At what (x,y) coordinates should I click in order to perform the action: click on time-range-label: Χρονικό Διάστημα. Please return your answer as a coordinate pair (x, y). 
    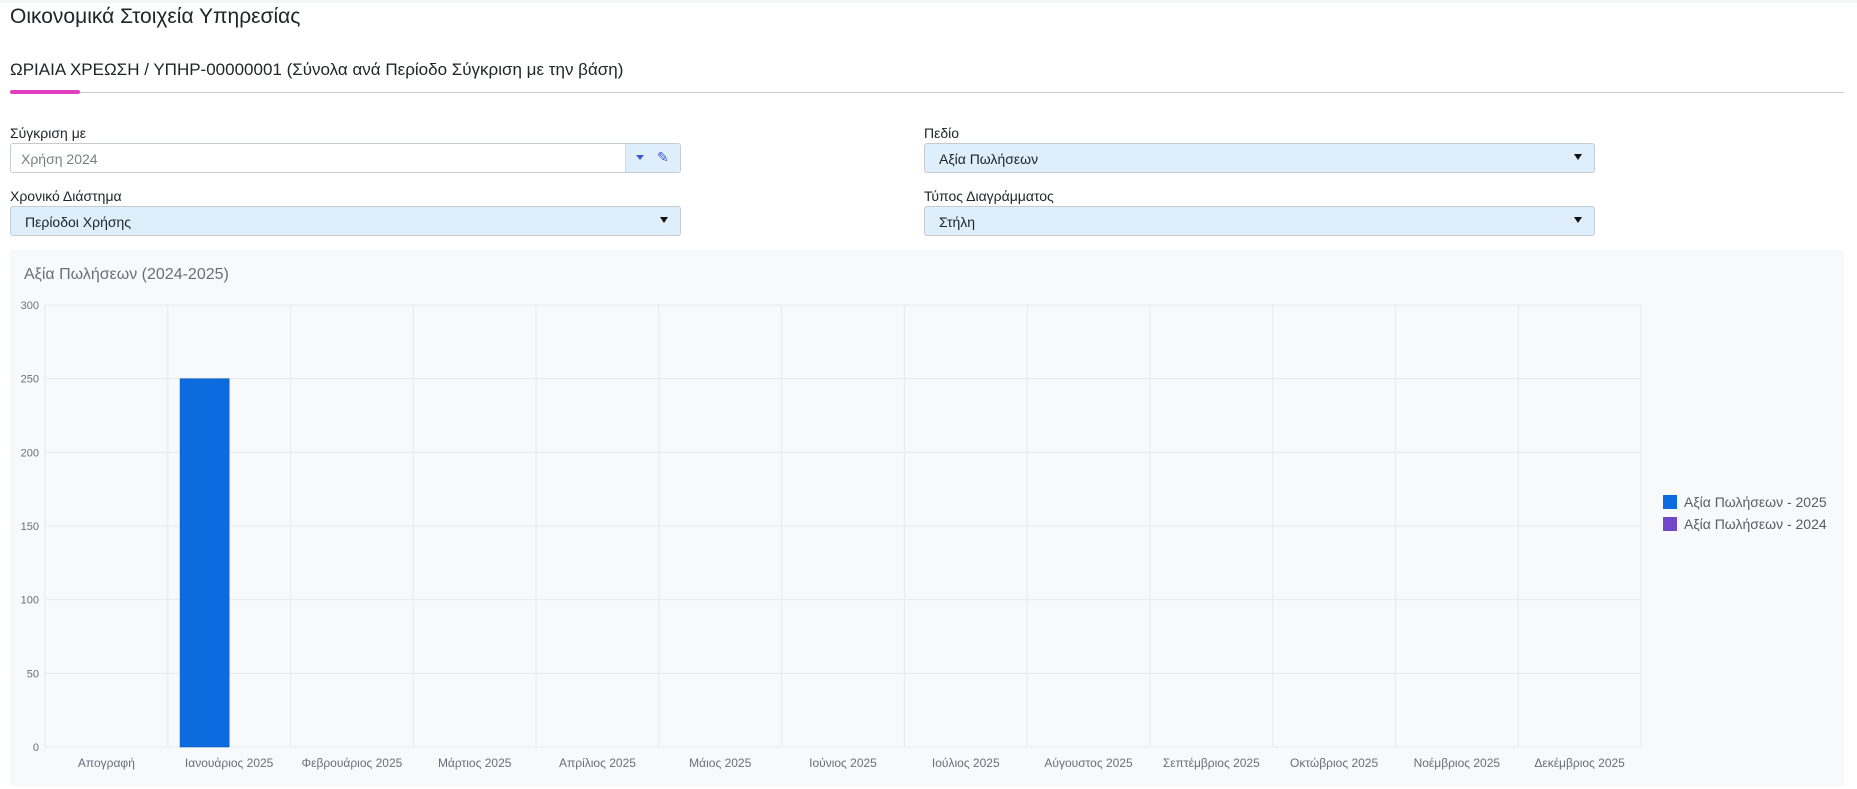
    Looking at the image, I should click on (66, 196).